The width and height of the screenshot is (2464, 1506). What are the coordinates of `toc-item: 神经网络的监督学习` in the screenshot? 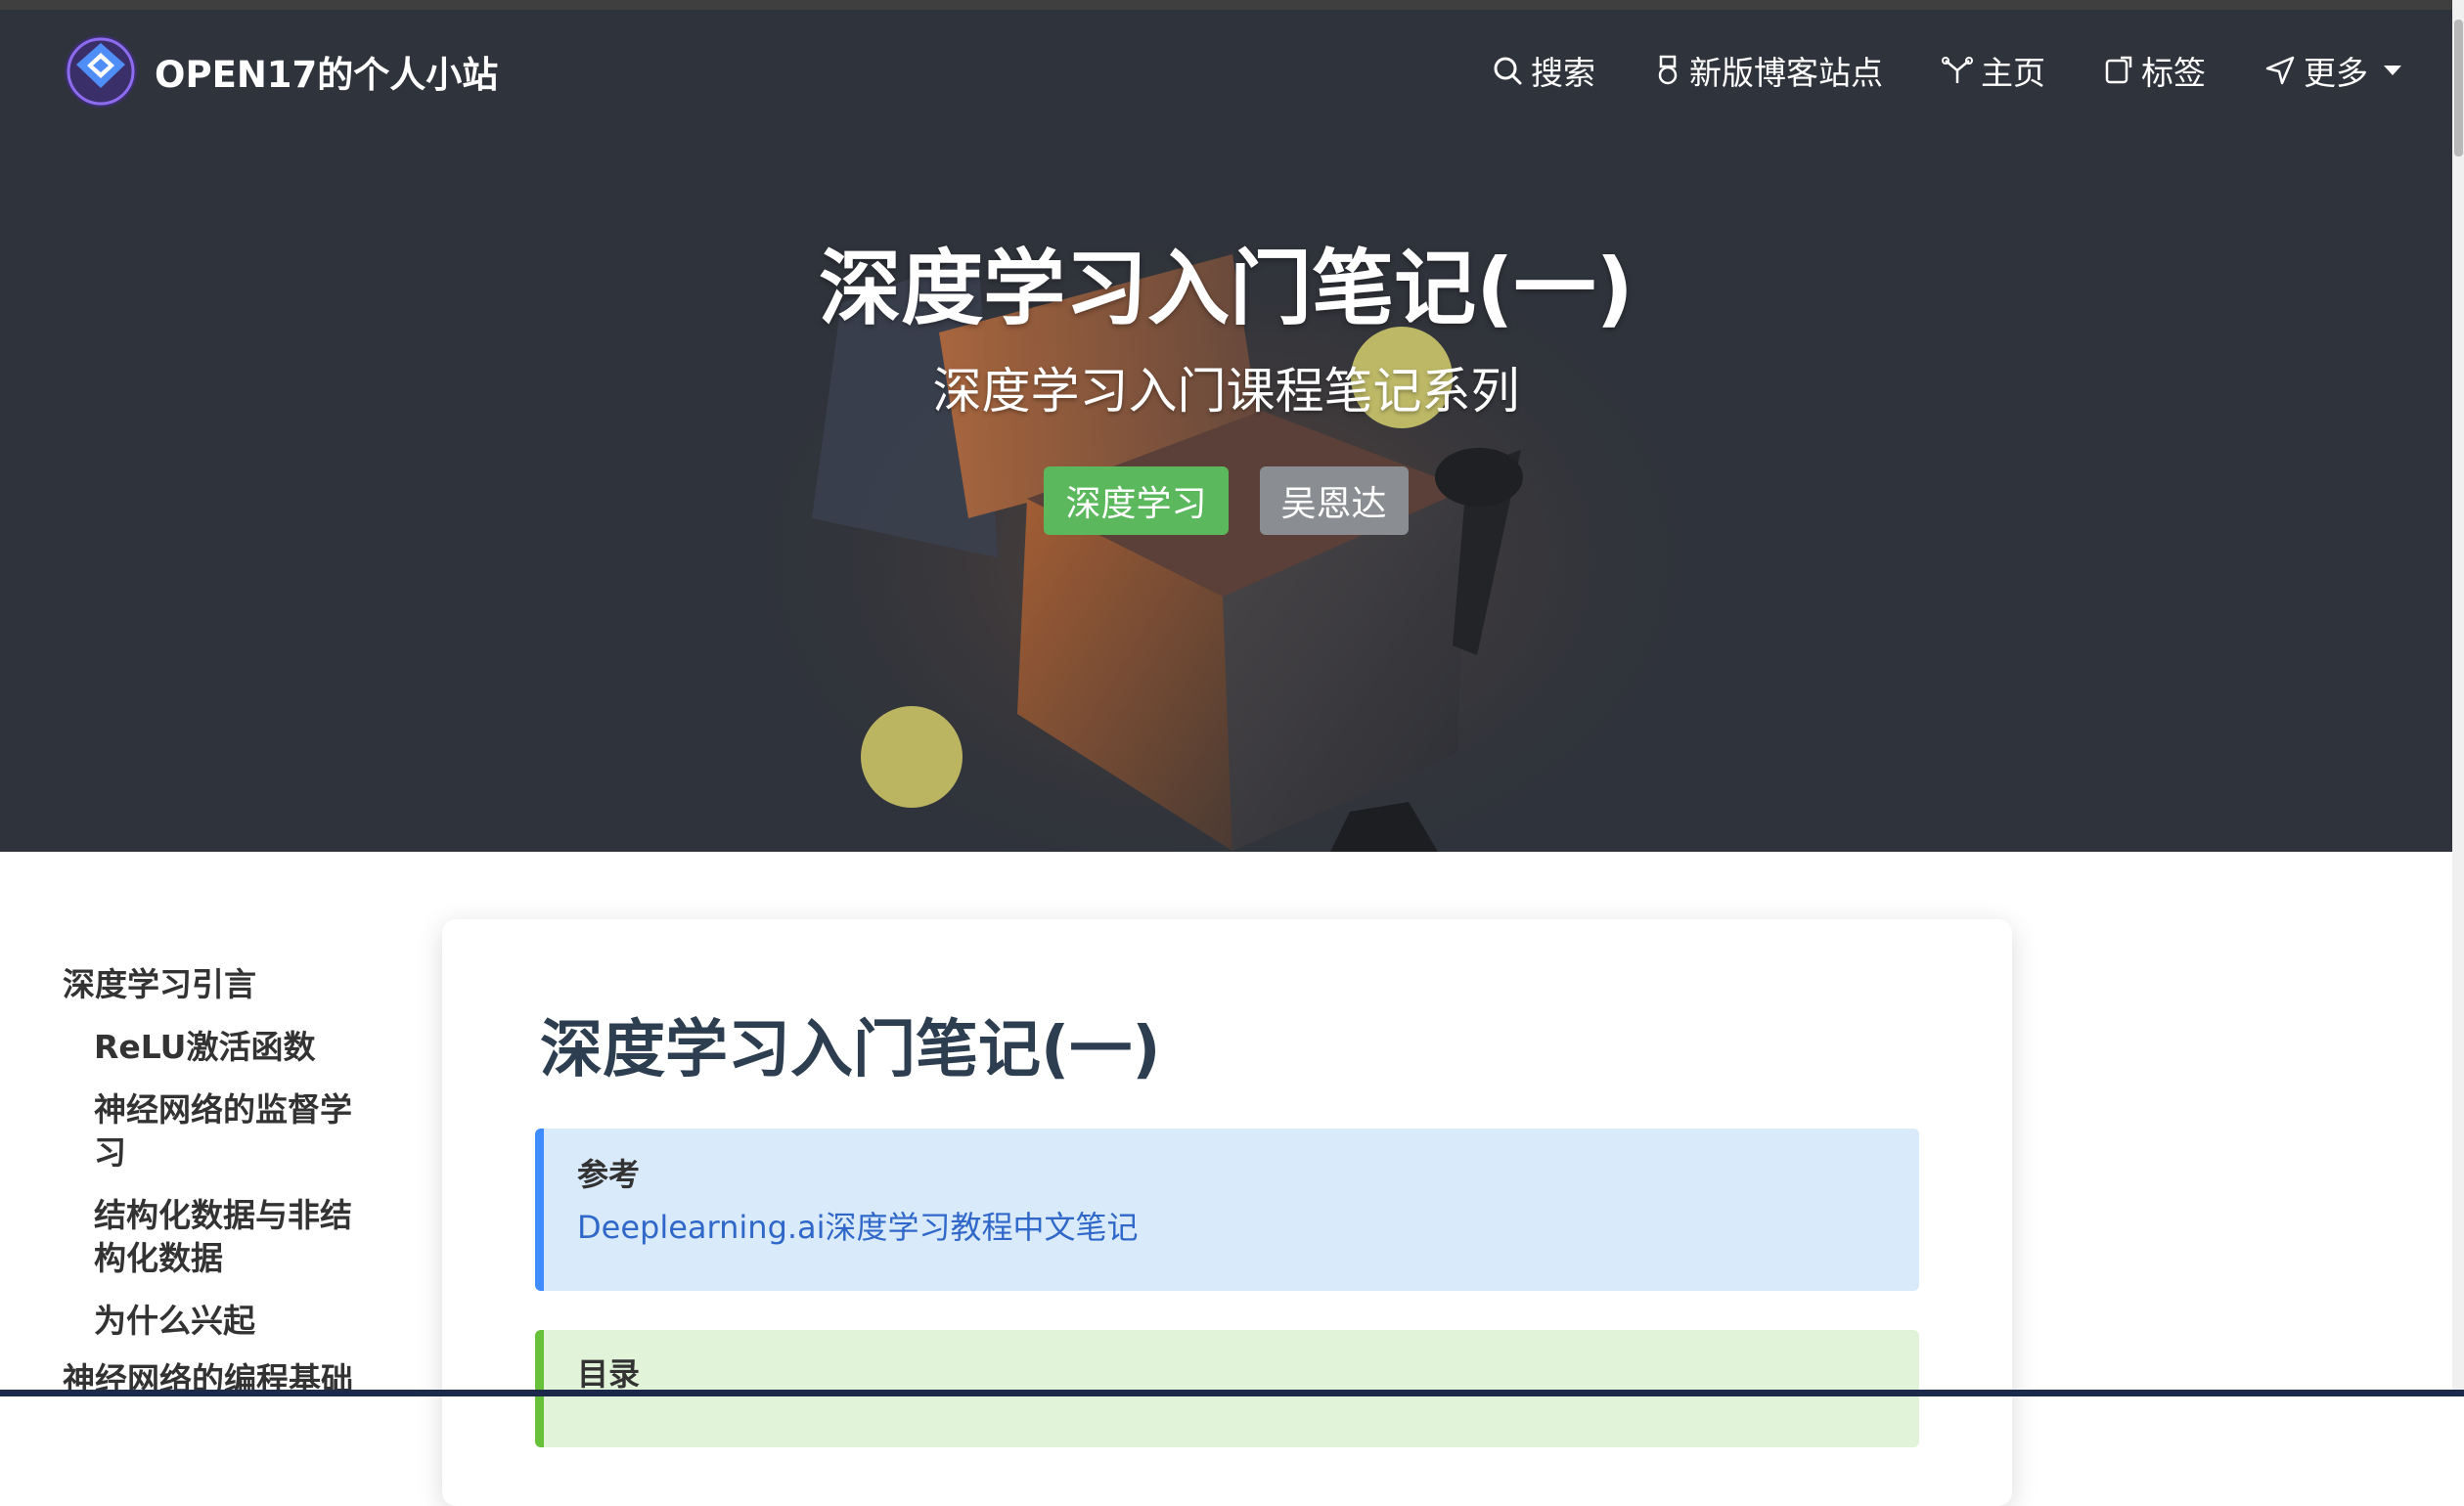 It's located at (209, 1131).